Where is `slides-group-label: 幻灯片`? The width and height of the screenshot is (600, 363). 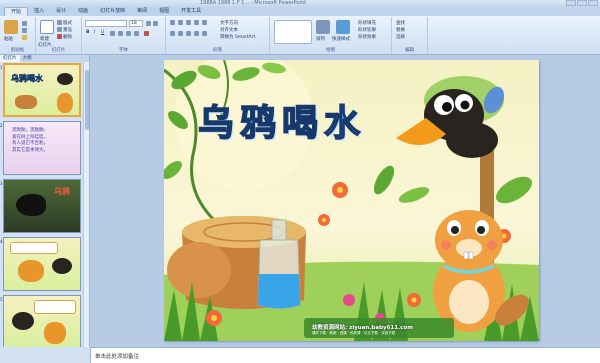
slides-group-label: 幻灯片 is located at coordinates (58, 50).